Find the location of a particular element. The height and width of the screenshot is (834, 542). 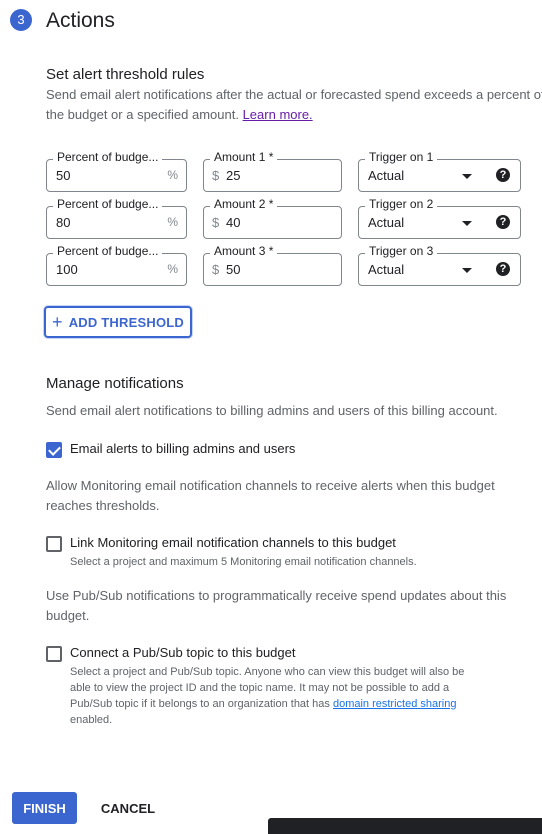

trigger-value-2: Actual is located at coordinates (386, 222).